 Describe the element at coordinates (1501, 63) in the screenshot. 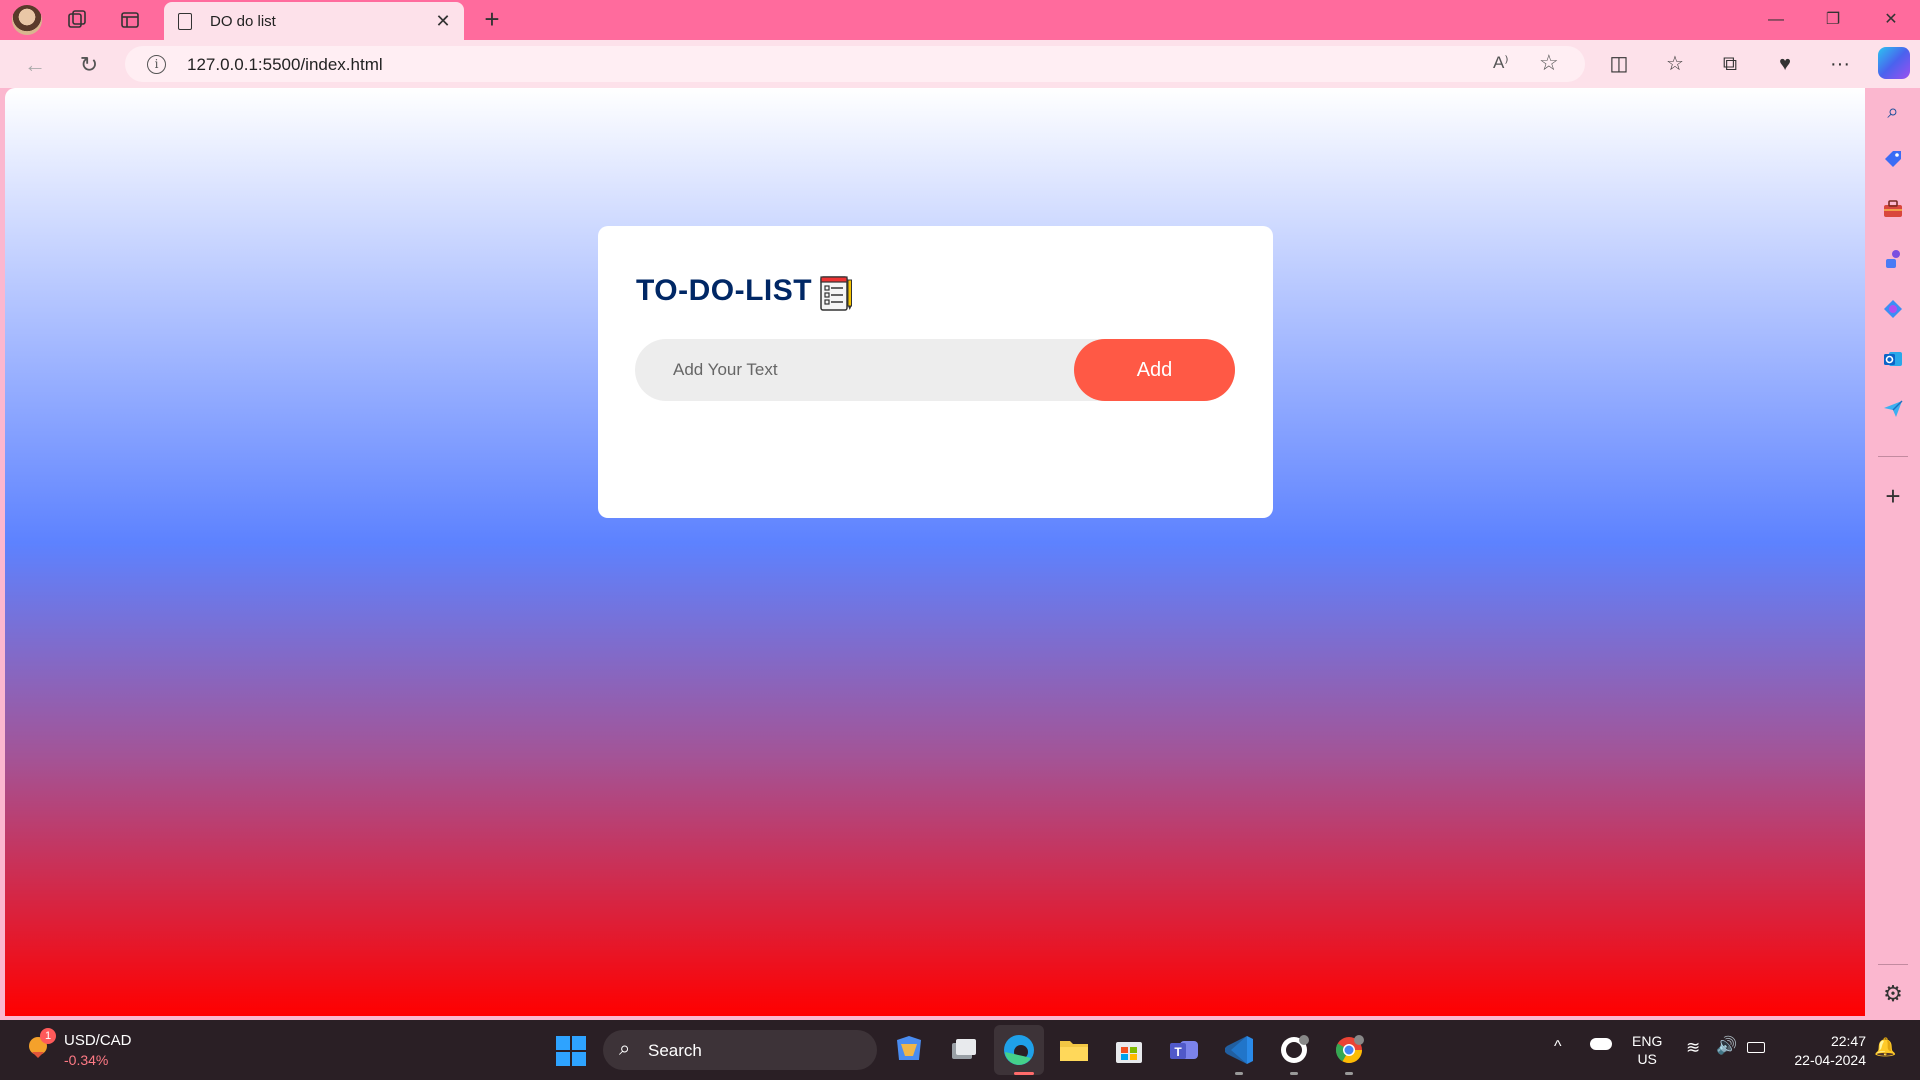

I see `read-aloud-icon: A⁾` at that location.